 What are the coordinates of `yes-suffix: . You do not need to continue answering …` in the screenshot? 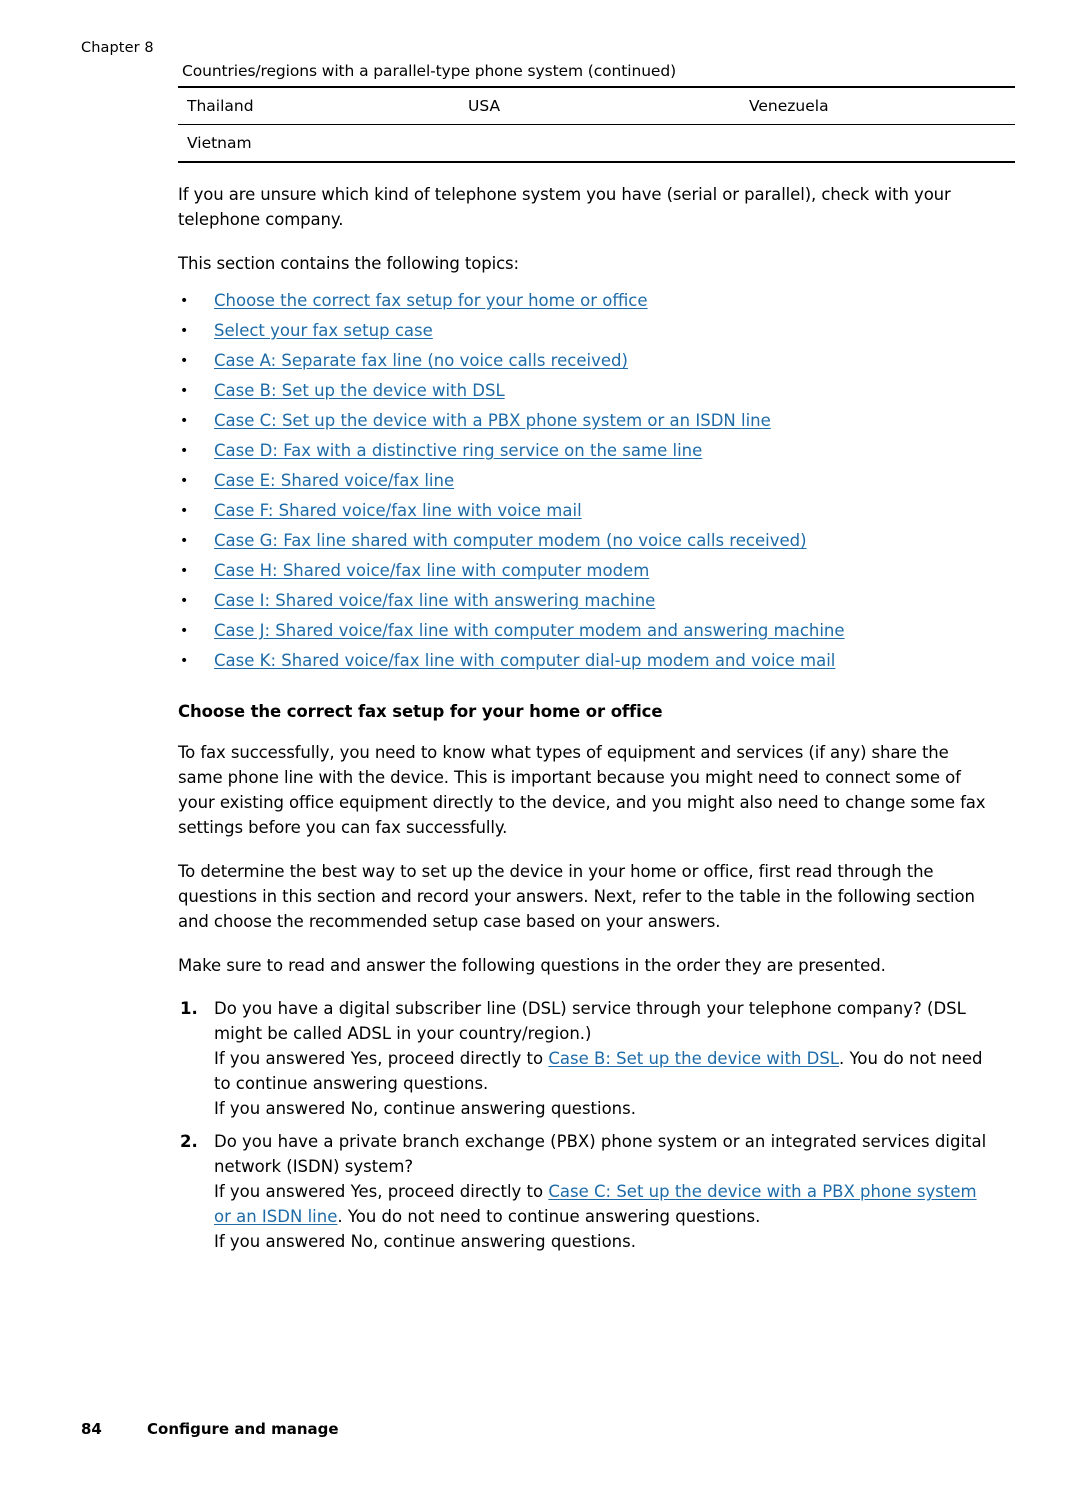 It's located at (549, 1216).